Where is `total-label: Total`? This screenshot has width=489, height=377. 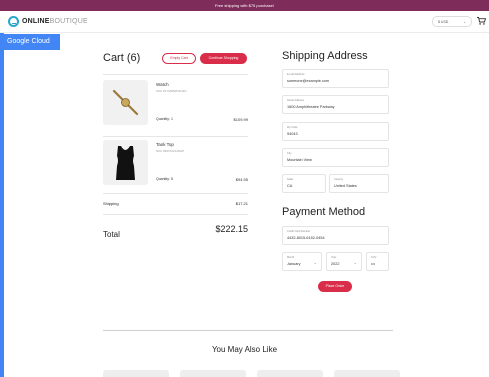
total-label: Total is located at coordinates (111, 234).